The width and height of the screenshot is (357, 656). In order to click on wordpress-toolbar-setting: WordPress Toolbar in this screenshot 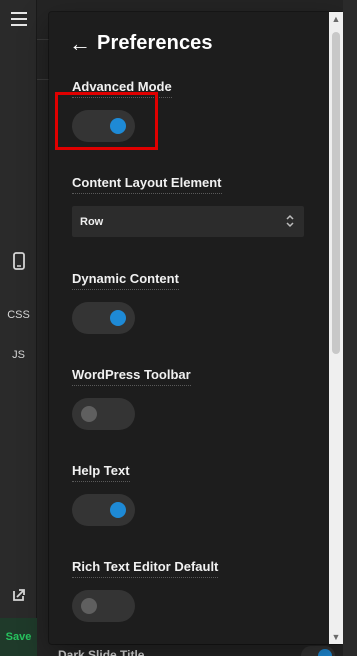, I will do `click(131, 398)`.